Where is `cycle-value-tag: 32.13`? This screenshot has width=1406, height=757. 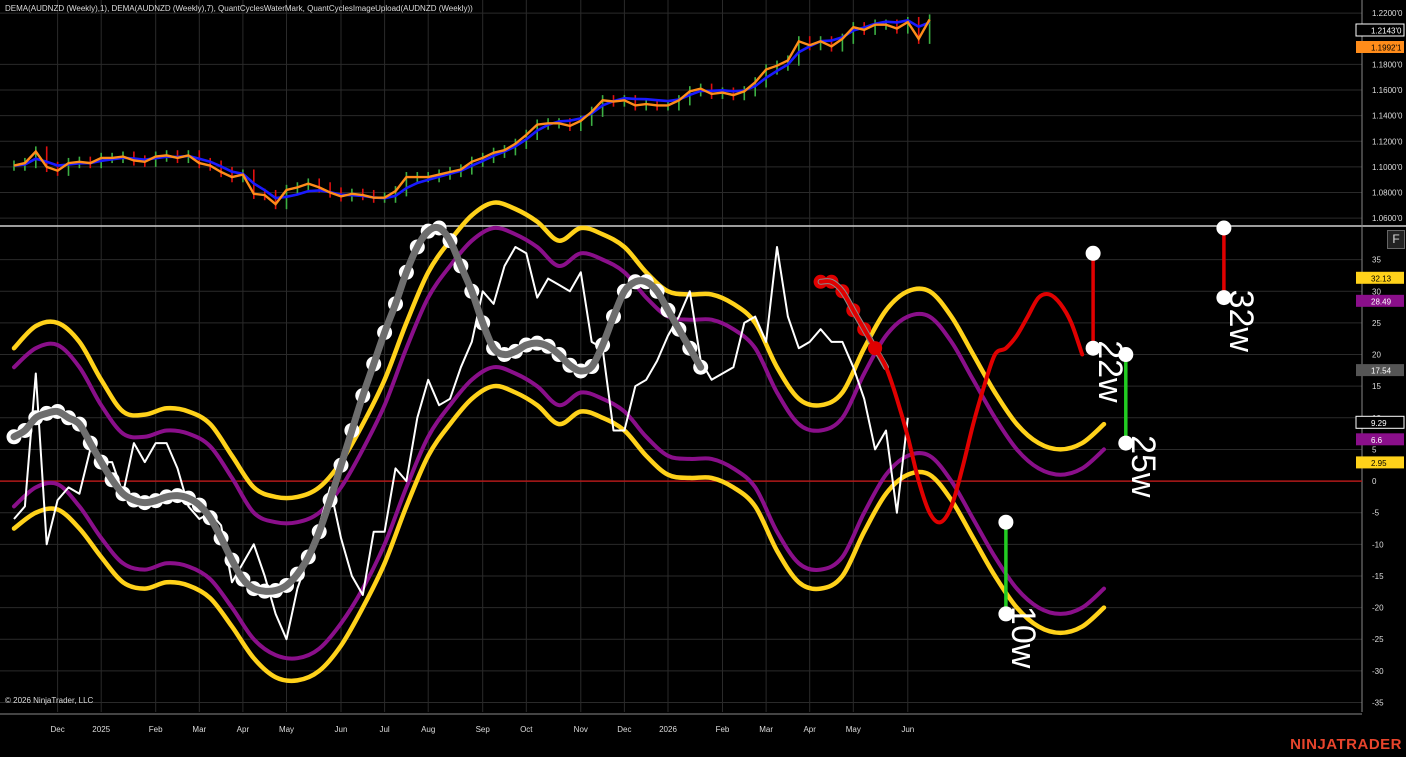
cycle-value-tag: 32.13 is located at coordinates (1381, 278).